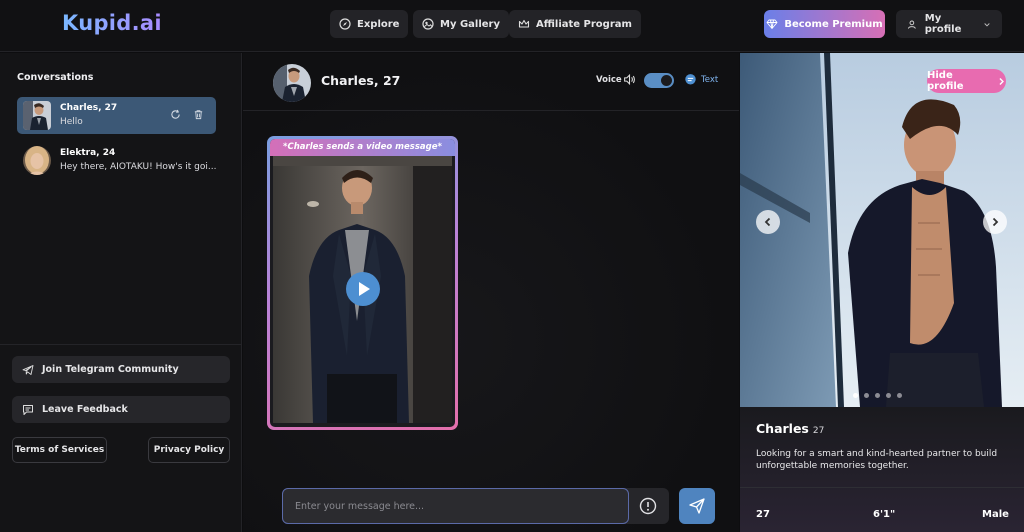 This screenshot has height=532, width=1024. I want to click on leave-feedback-label: Leave Feedback, so click(85, 409).